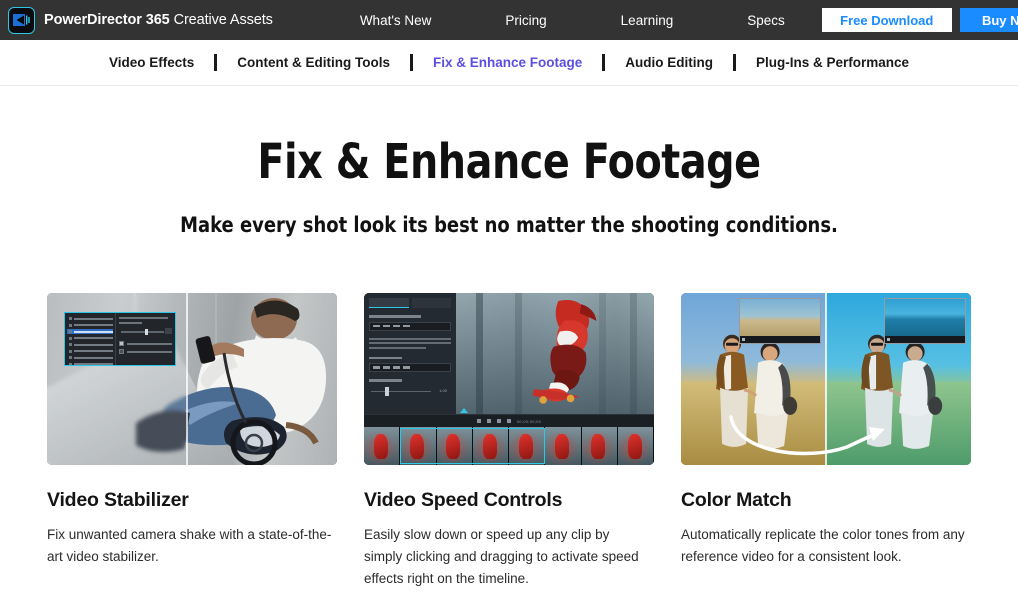  I want to click on page-title: Fix & Enhance Footage, so click(509, 162).